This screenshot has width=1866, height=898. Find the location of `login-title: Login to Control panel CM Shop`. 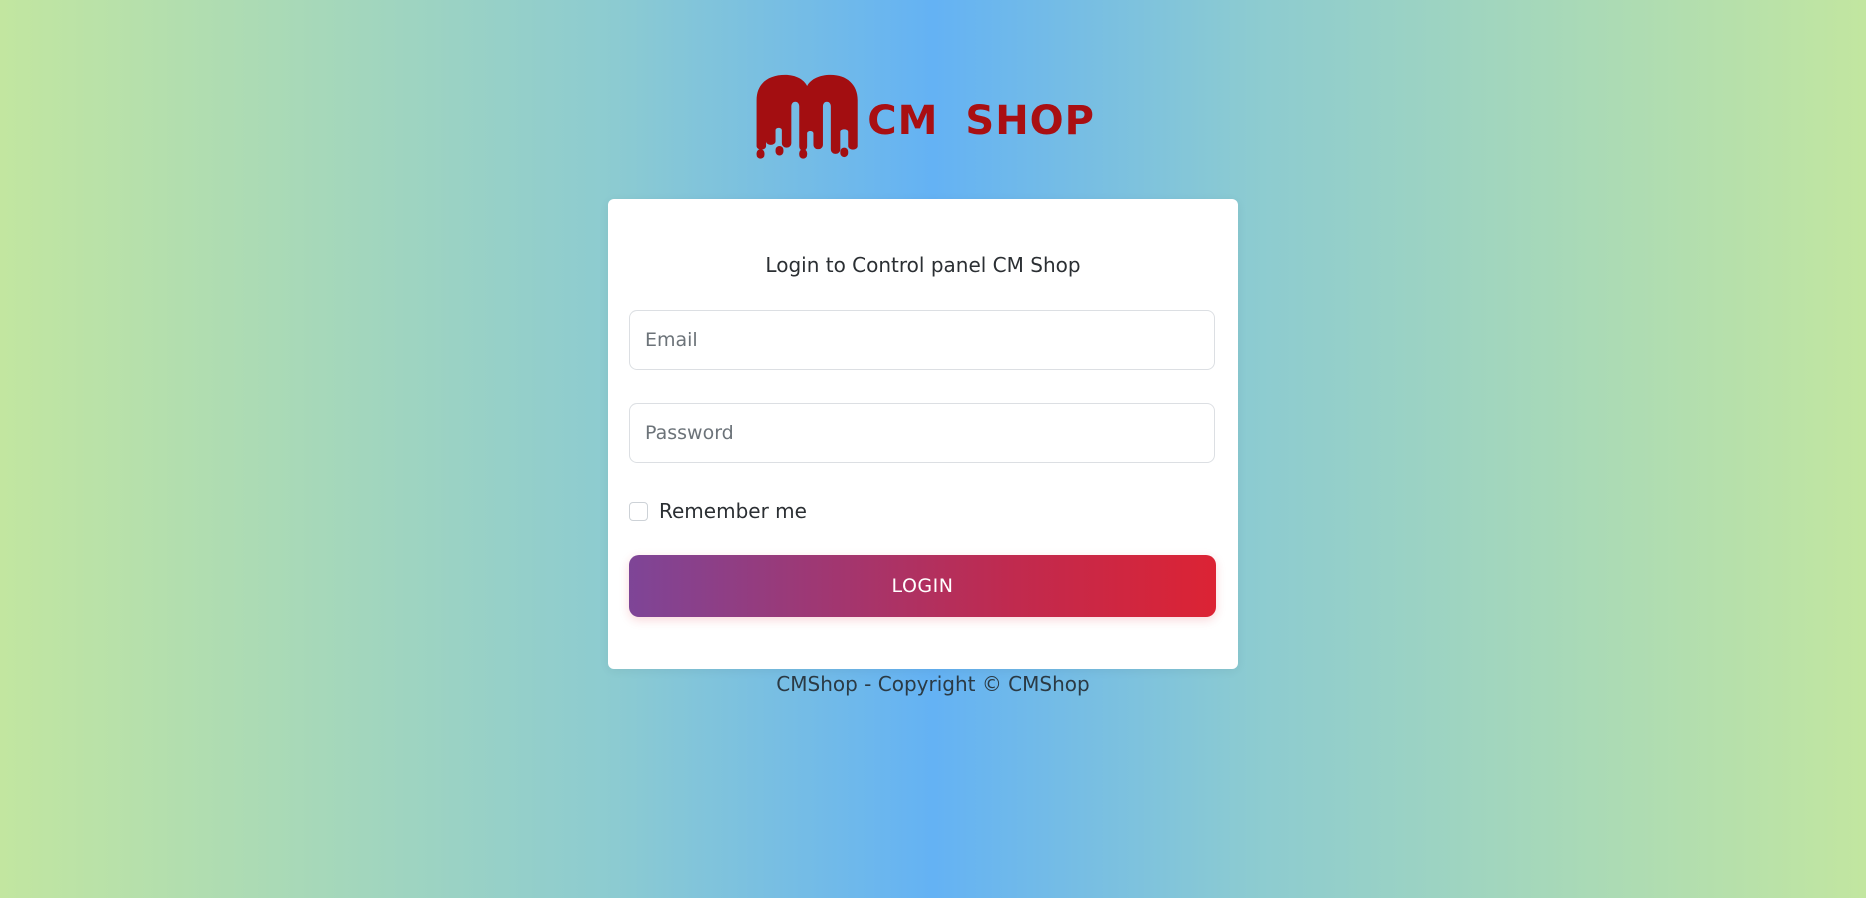

login-title: Login to Control panel CM Shop is located at coordinates (923, 265).